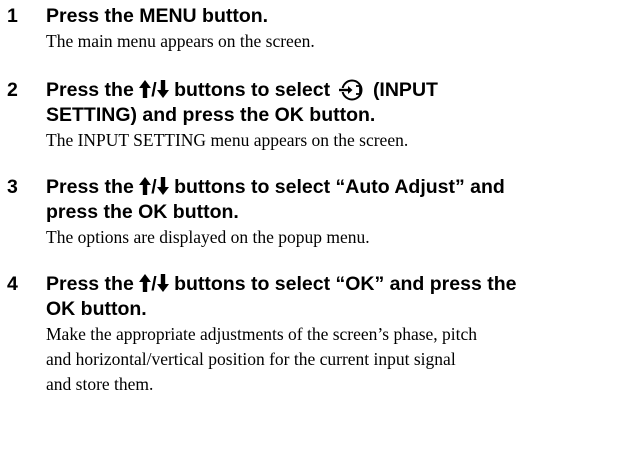  What do you see at coordinates (180, 41) in the screenshot?
I see `step-description: The main menu appears on the screen.` at bounding box center [180, 41].